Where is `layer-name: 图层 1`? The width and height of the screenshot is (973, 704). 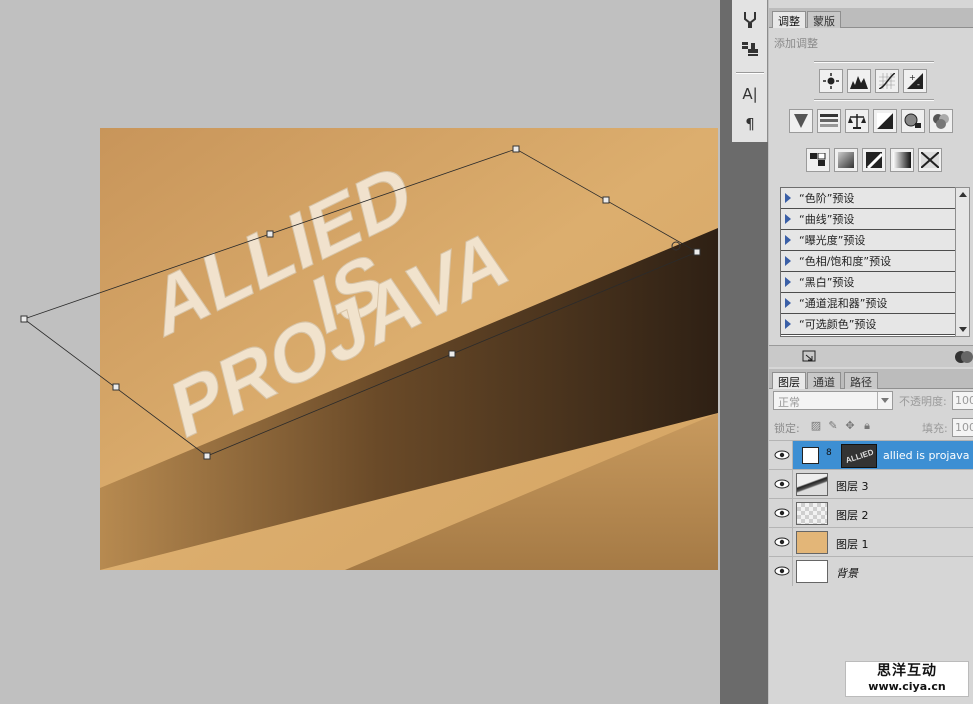
layer-name: 图层 1 is located at coordinates (852, 544).